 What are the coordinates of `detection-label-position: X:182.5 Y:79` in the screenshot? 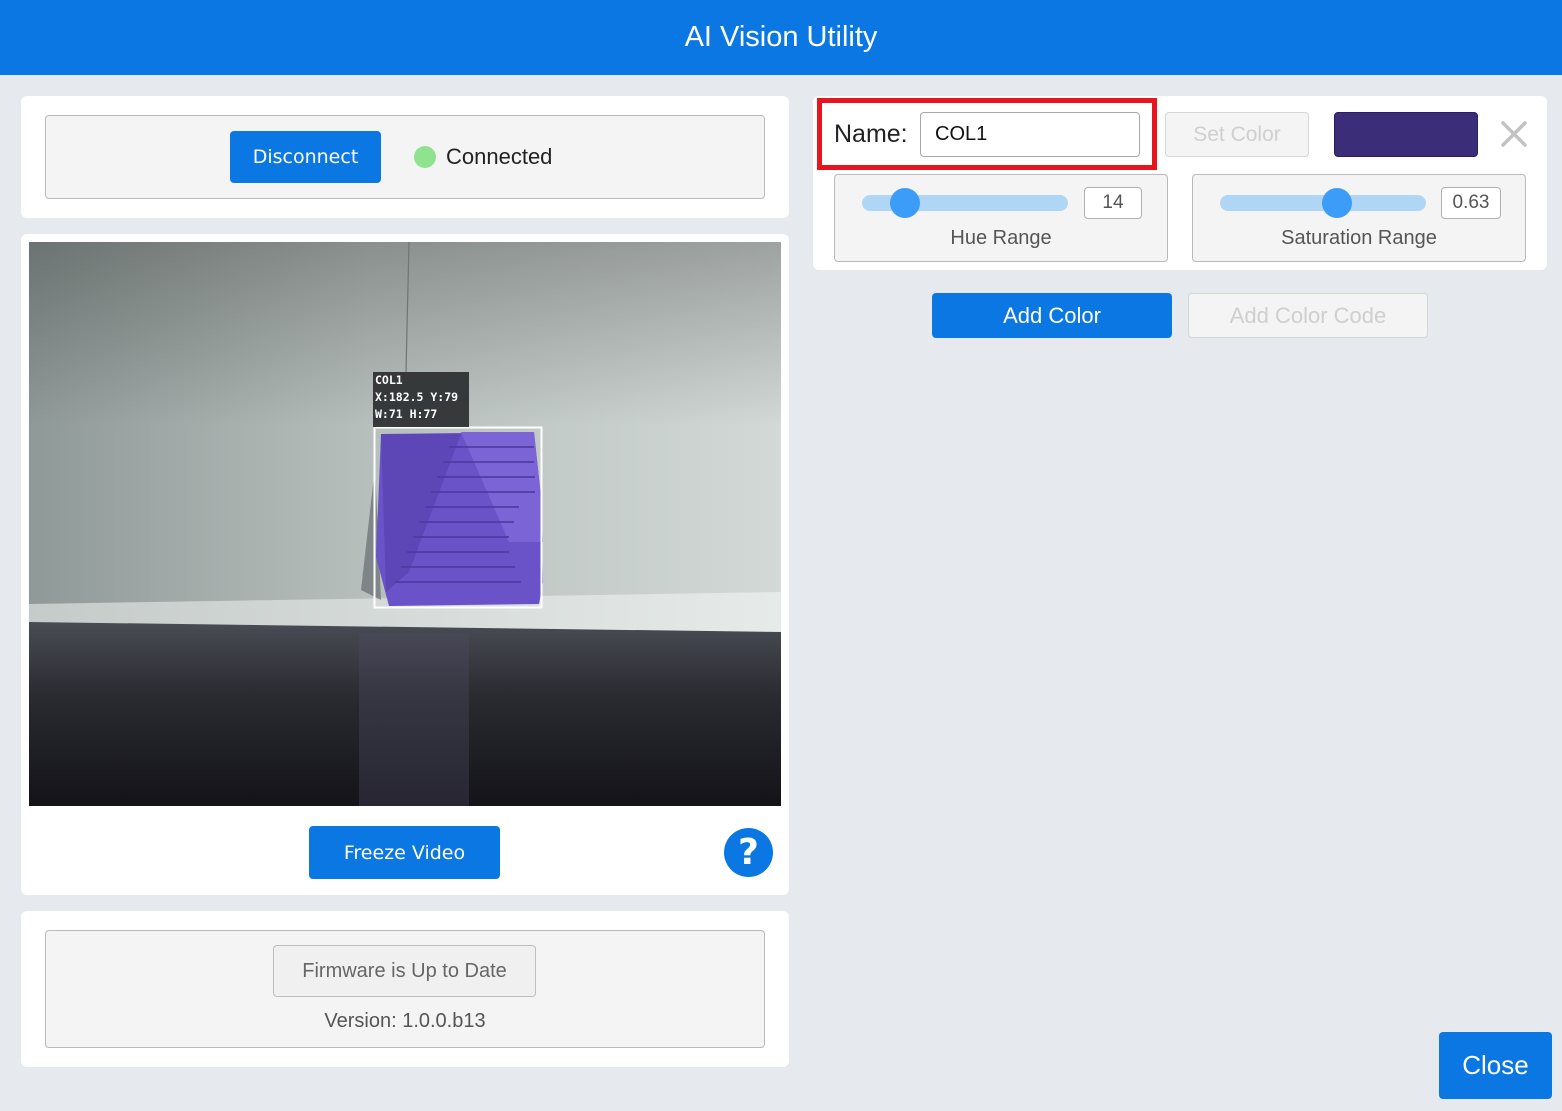 It's located at (416, 397).